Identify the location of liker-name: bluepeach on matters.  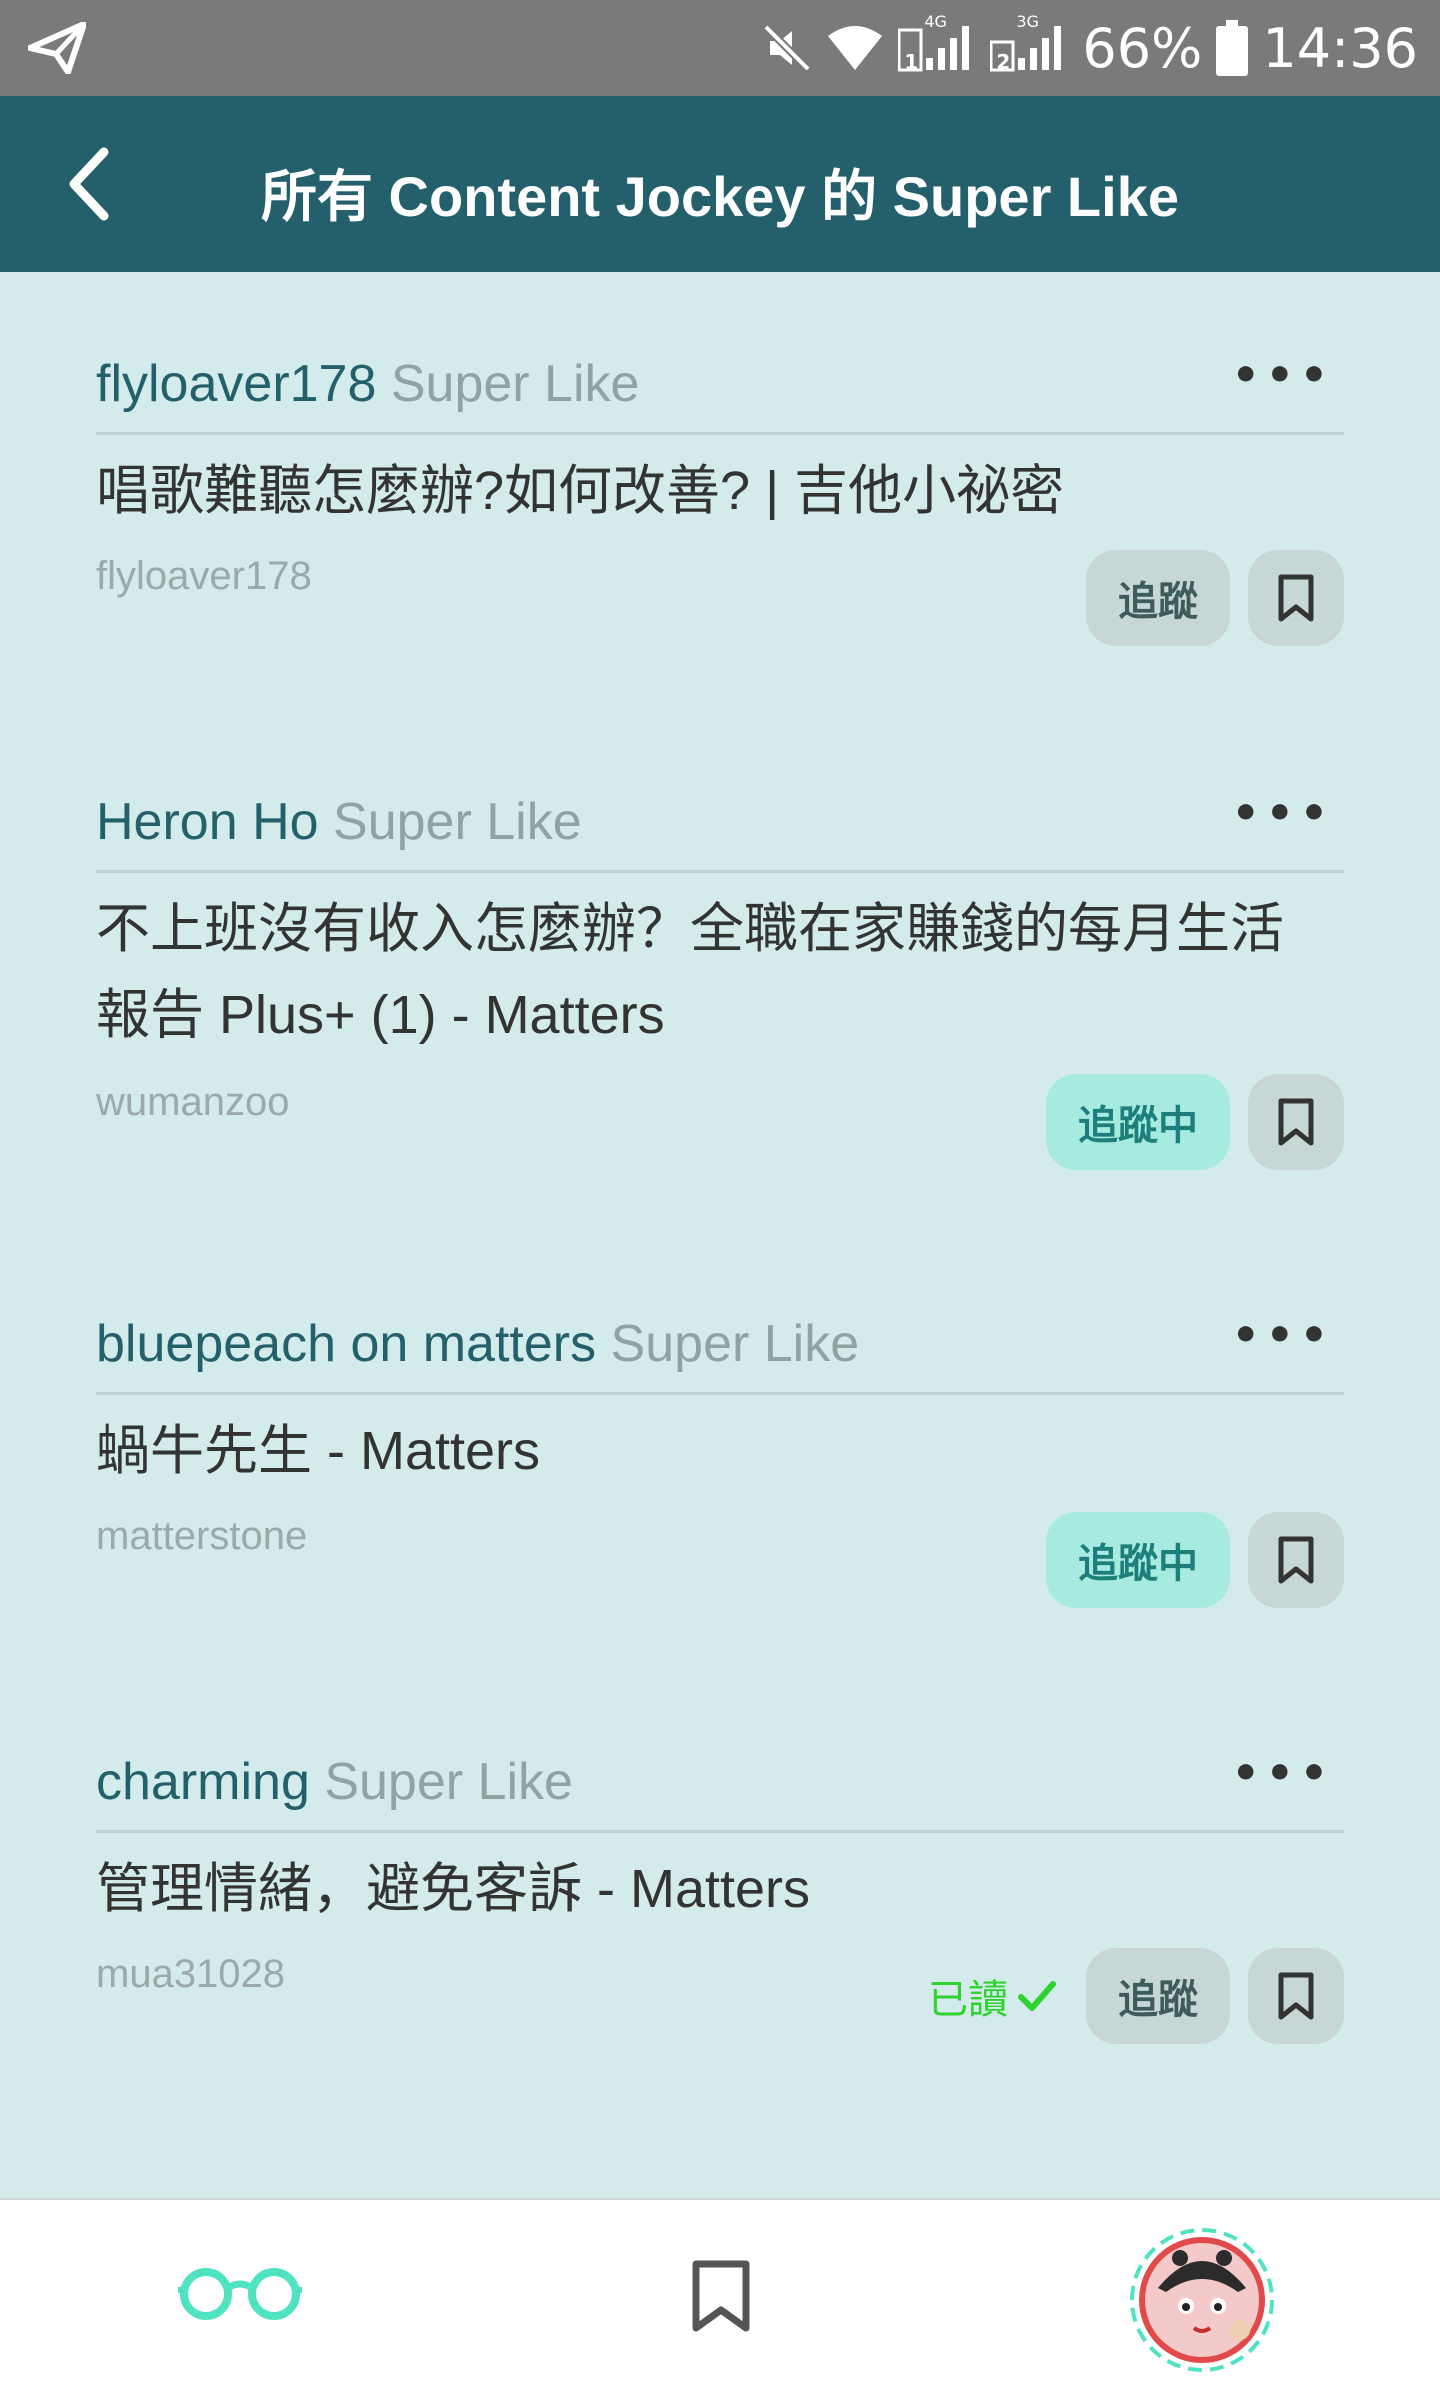
(346, 1344).